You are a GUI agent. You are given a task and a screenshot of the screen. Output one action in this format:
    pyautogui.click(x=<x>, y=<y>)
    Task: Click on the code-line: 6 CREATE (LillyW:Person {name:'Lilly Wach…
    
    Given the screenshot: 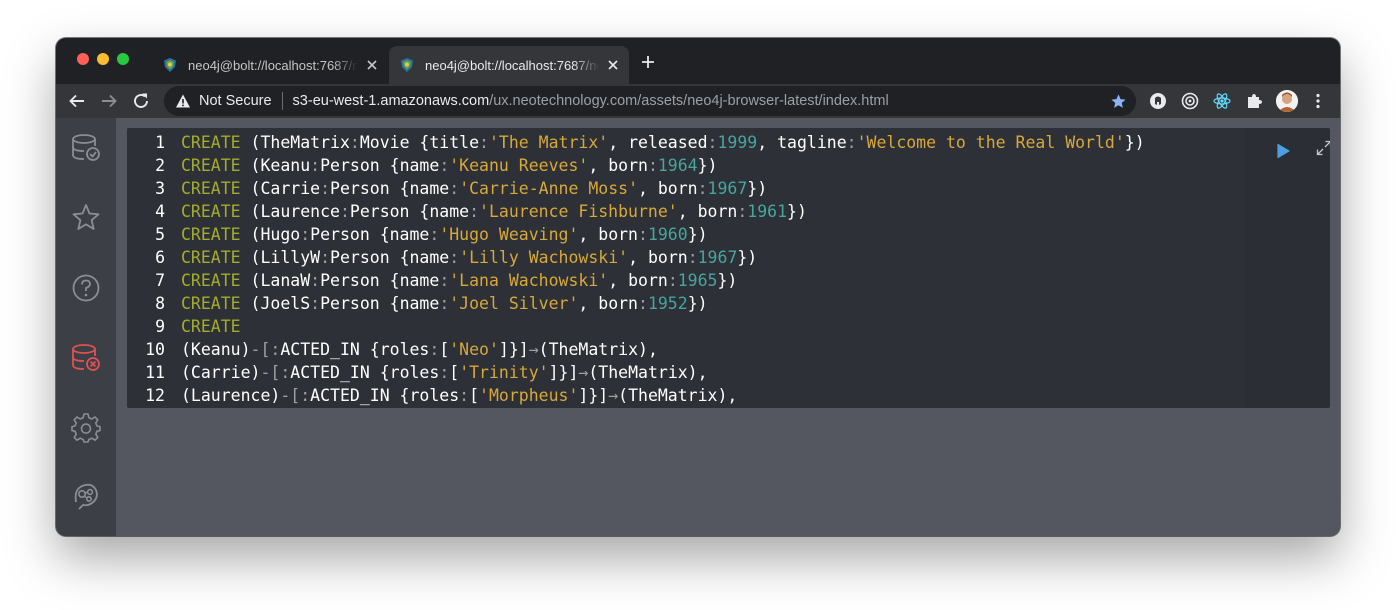 What is the action you would take?
    pyautogui.click(x=636, y=257)
    